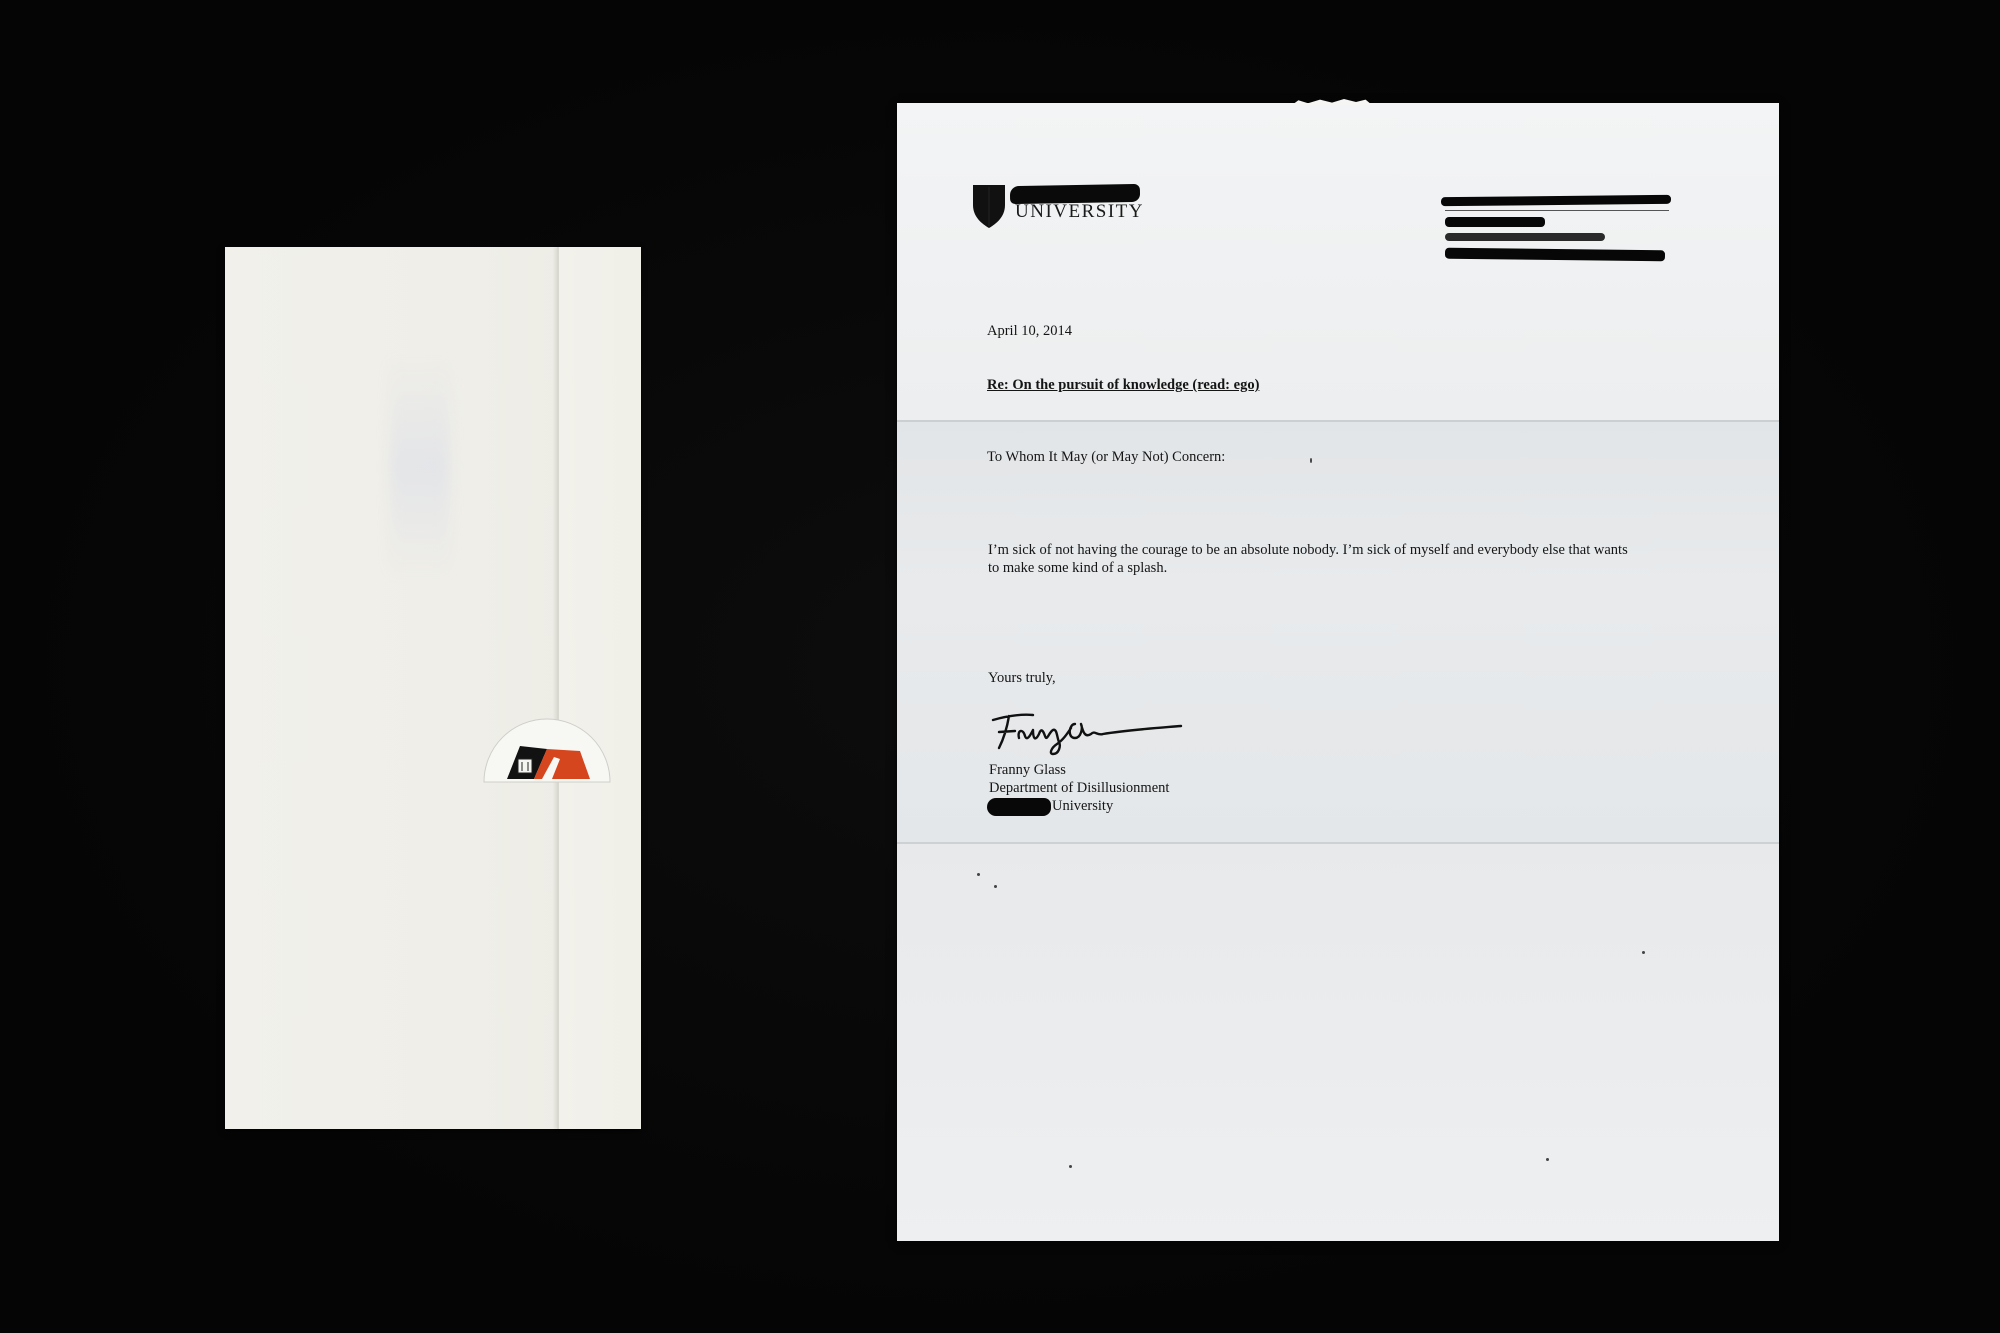  What do you see at coordinates (1106, 457) in the screenshot?
I see `letter-salutation: To Whom It May (or May Not) Concern:` at bounding box center [1106, 457].